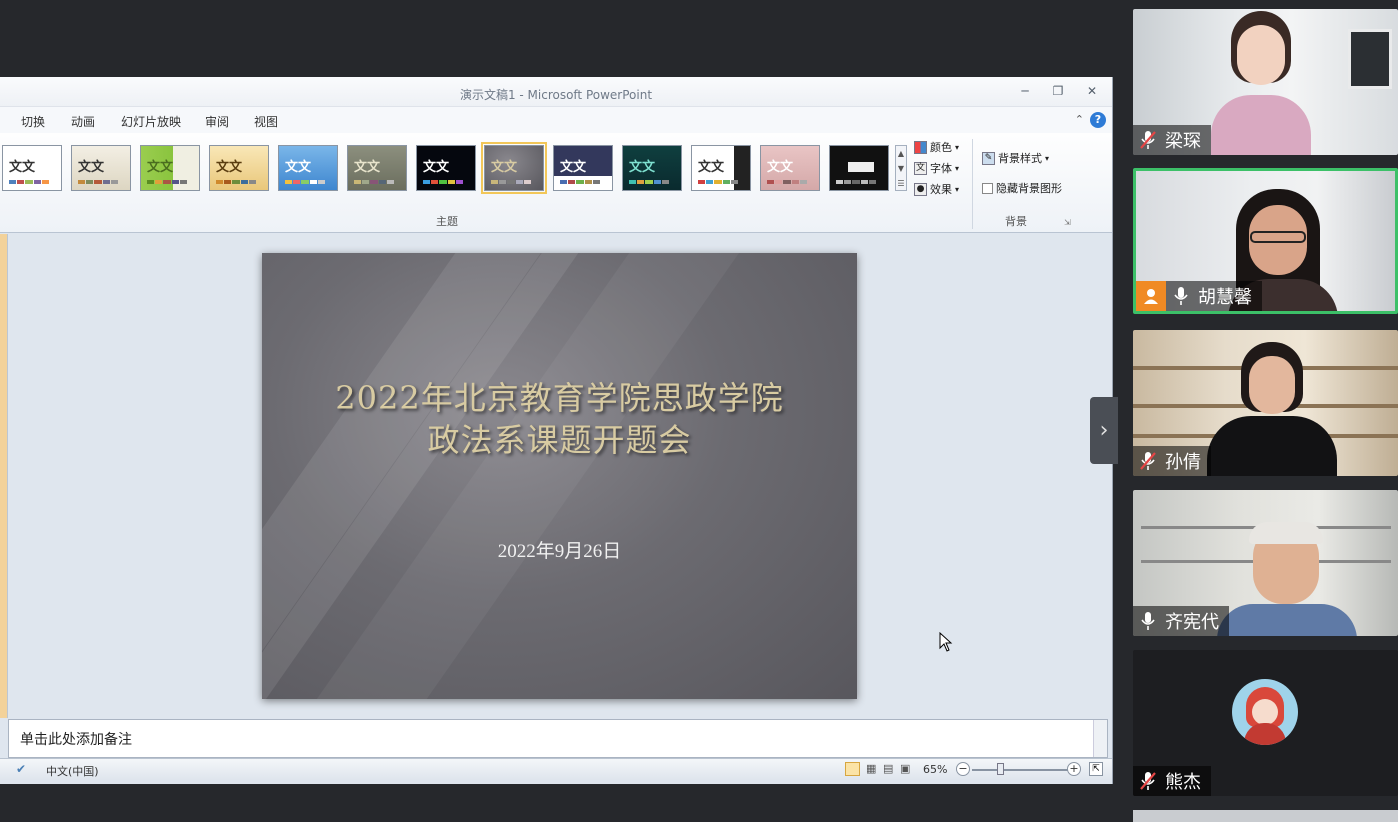 The image size is (1398, 822). Describe the element at coordinates (888, 768) in the screenshot. I see `reading-view-icon: ▤` at that location.